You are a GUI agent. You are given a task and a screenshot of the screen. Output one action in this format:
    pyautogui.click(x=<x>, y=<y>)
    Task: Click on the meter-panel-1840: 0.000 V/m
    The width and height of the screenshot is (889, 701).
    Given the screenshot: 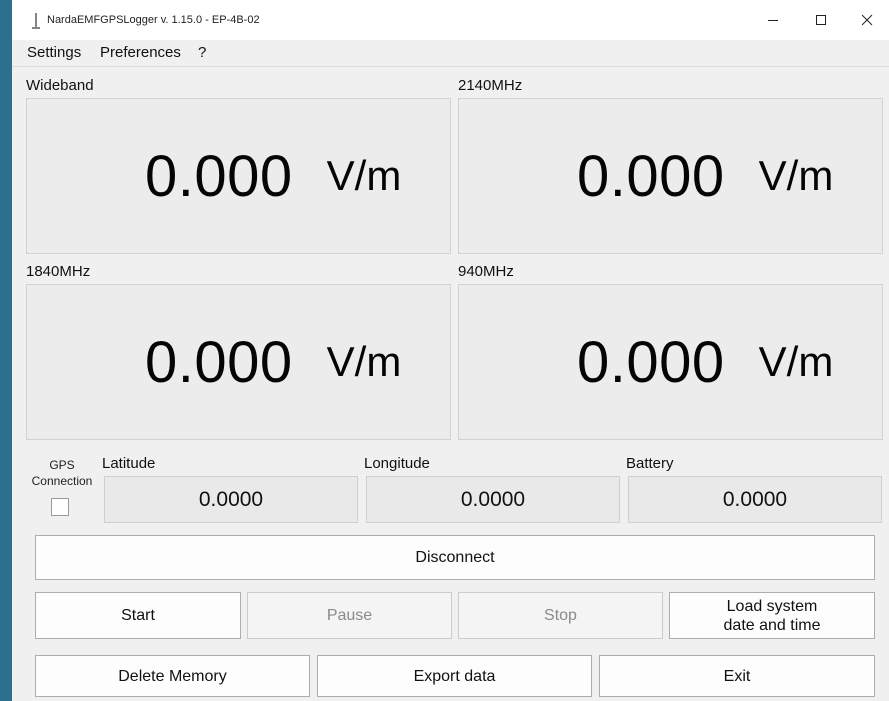 What is the action you would take?
    pyautogui.click(x=238, y=362)
    